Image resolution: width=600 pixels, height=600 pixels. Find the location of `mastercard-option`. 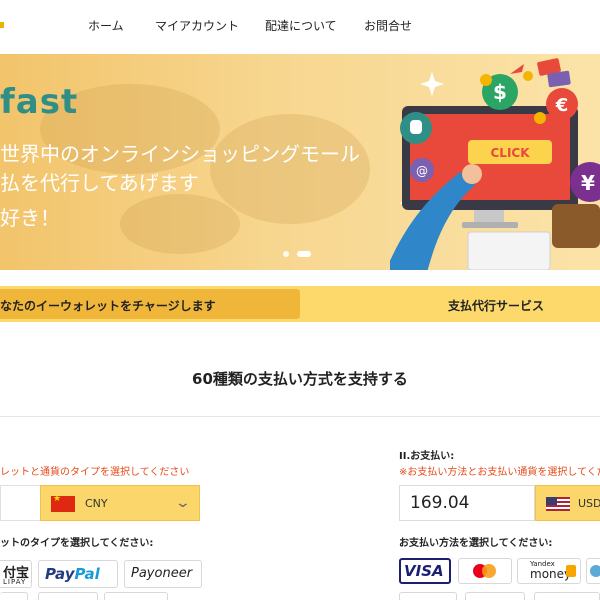

mastercard-option is located at coordinates (485, 571).